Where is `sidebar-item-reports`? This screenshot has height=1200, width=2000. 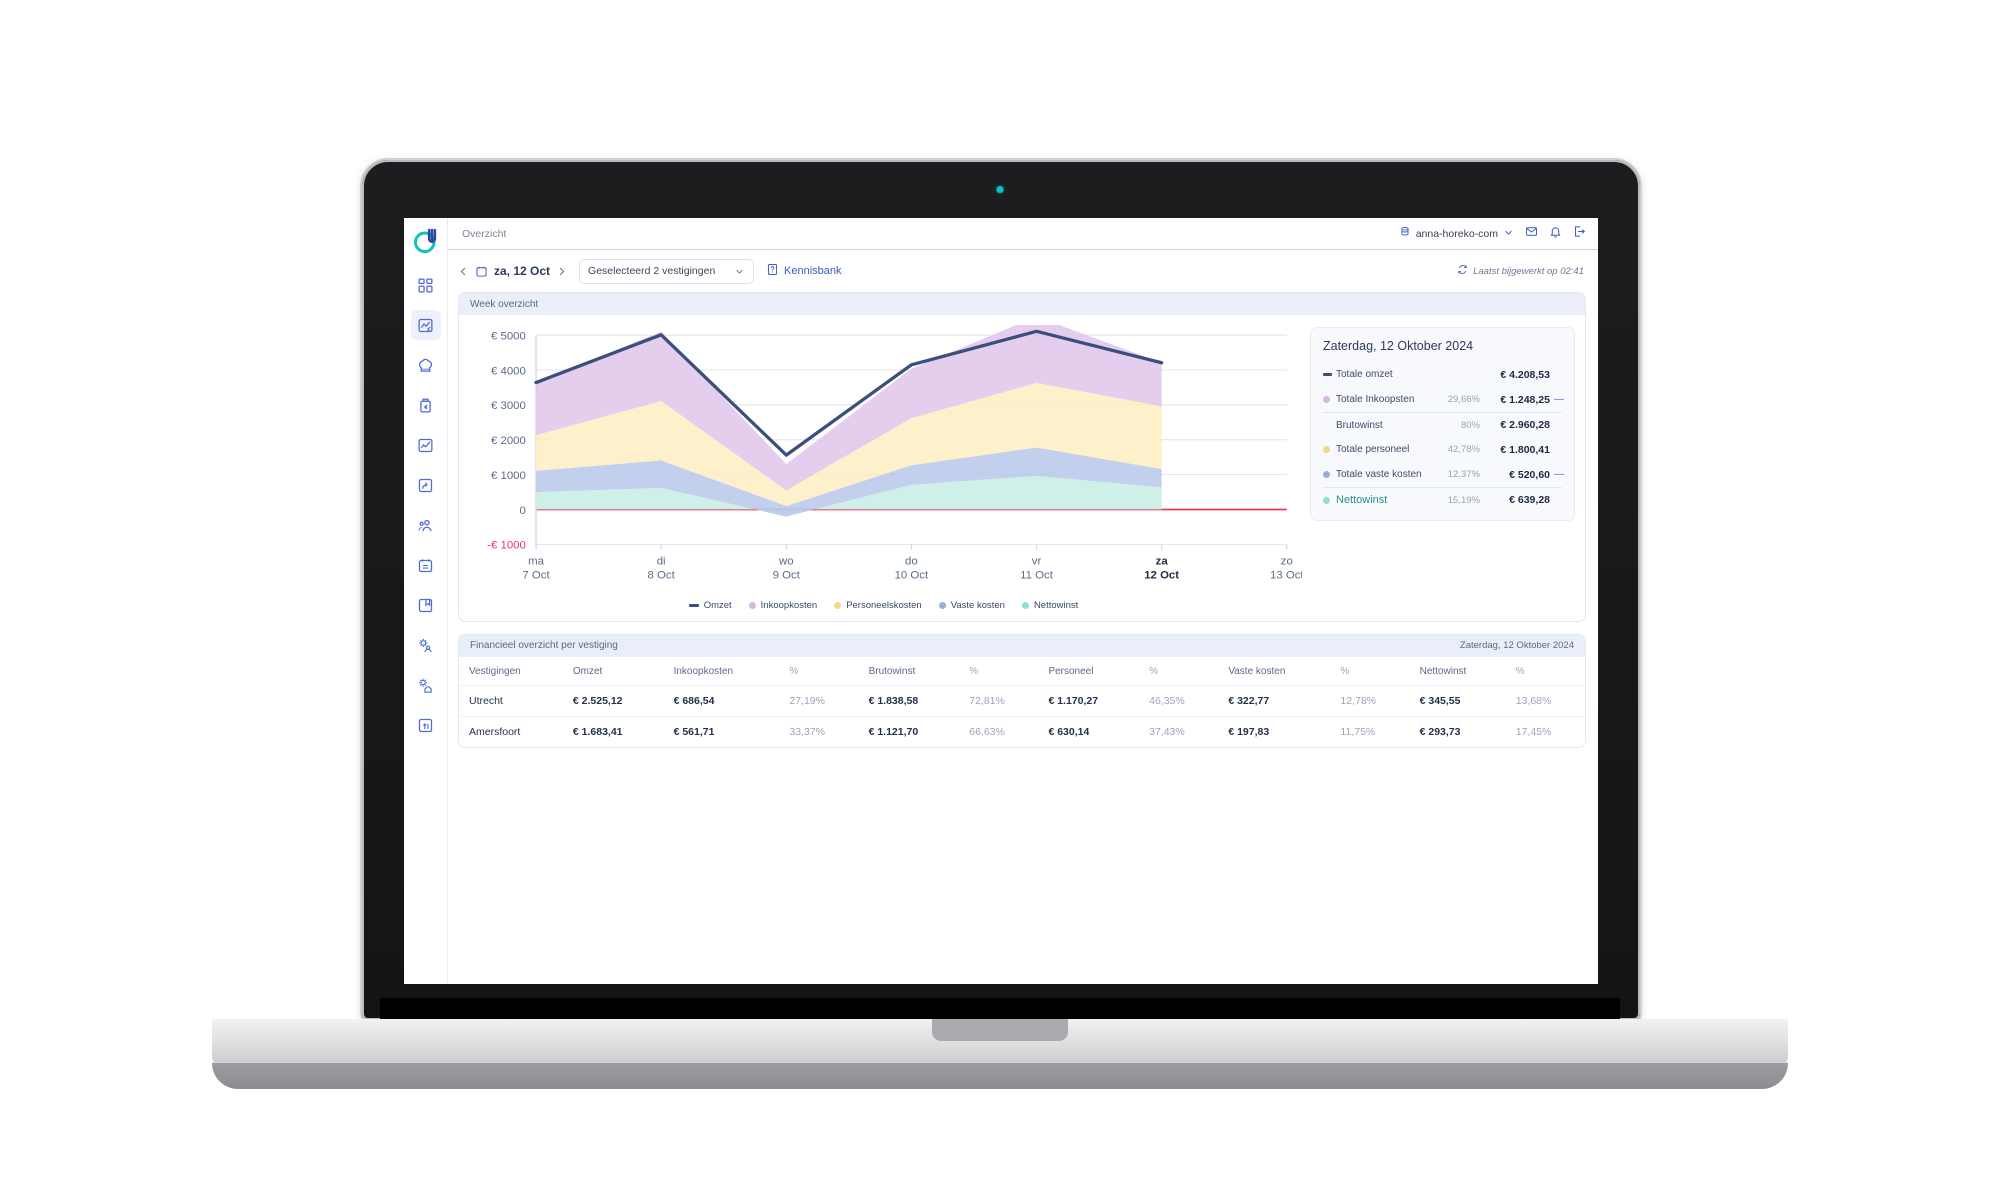
sidebar-item-reports is located at coordinates (426, 605).